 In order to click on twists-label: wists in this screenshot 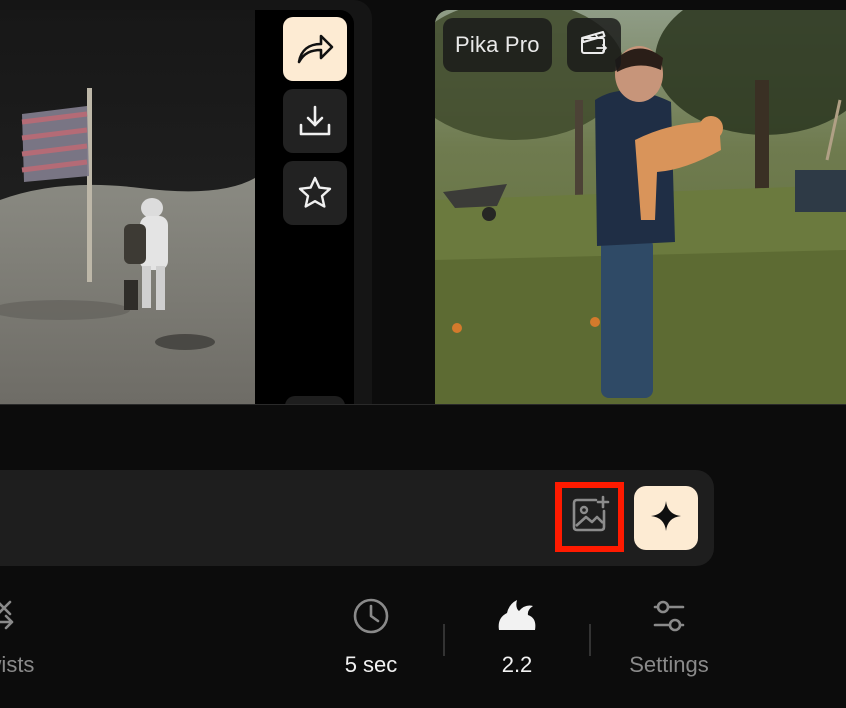, I will do `click(17, 664)`.